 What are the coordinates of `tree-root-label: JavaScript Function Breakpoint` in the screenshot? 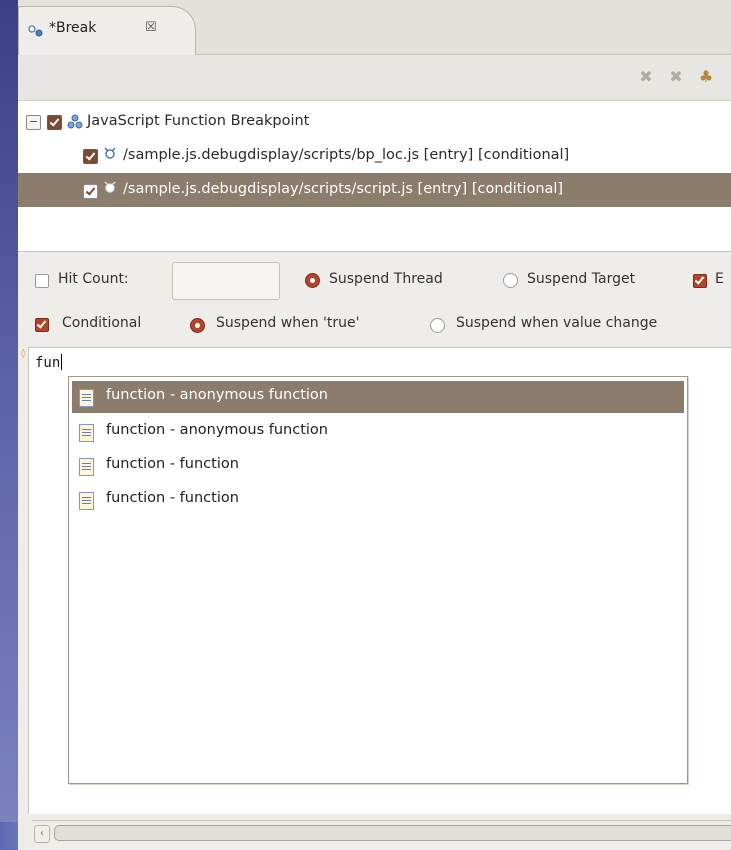 It's located at (198, 121).